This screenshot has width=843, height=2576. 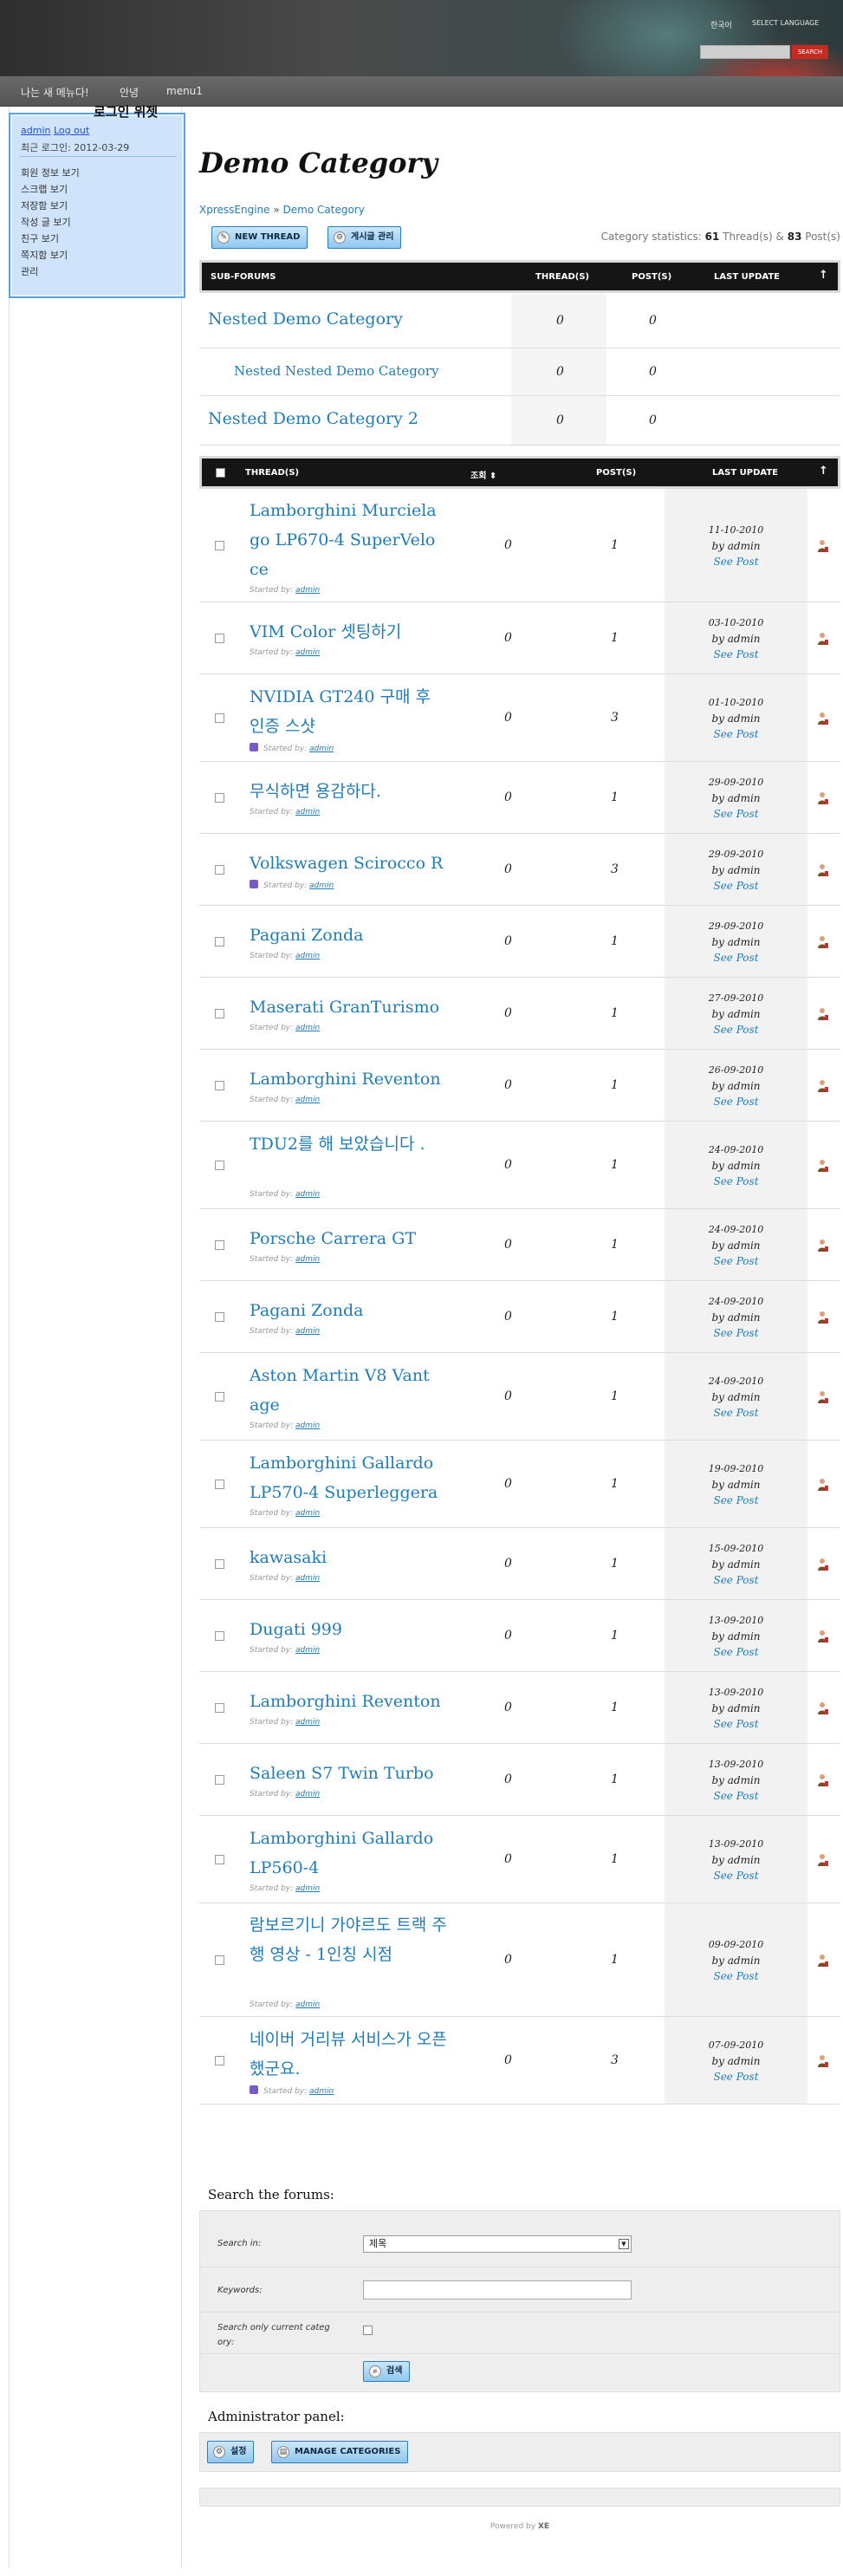 I want to click on select-all-checkbox, so click(x=220, y=473).